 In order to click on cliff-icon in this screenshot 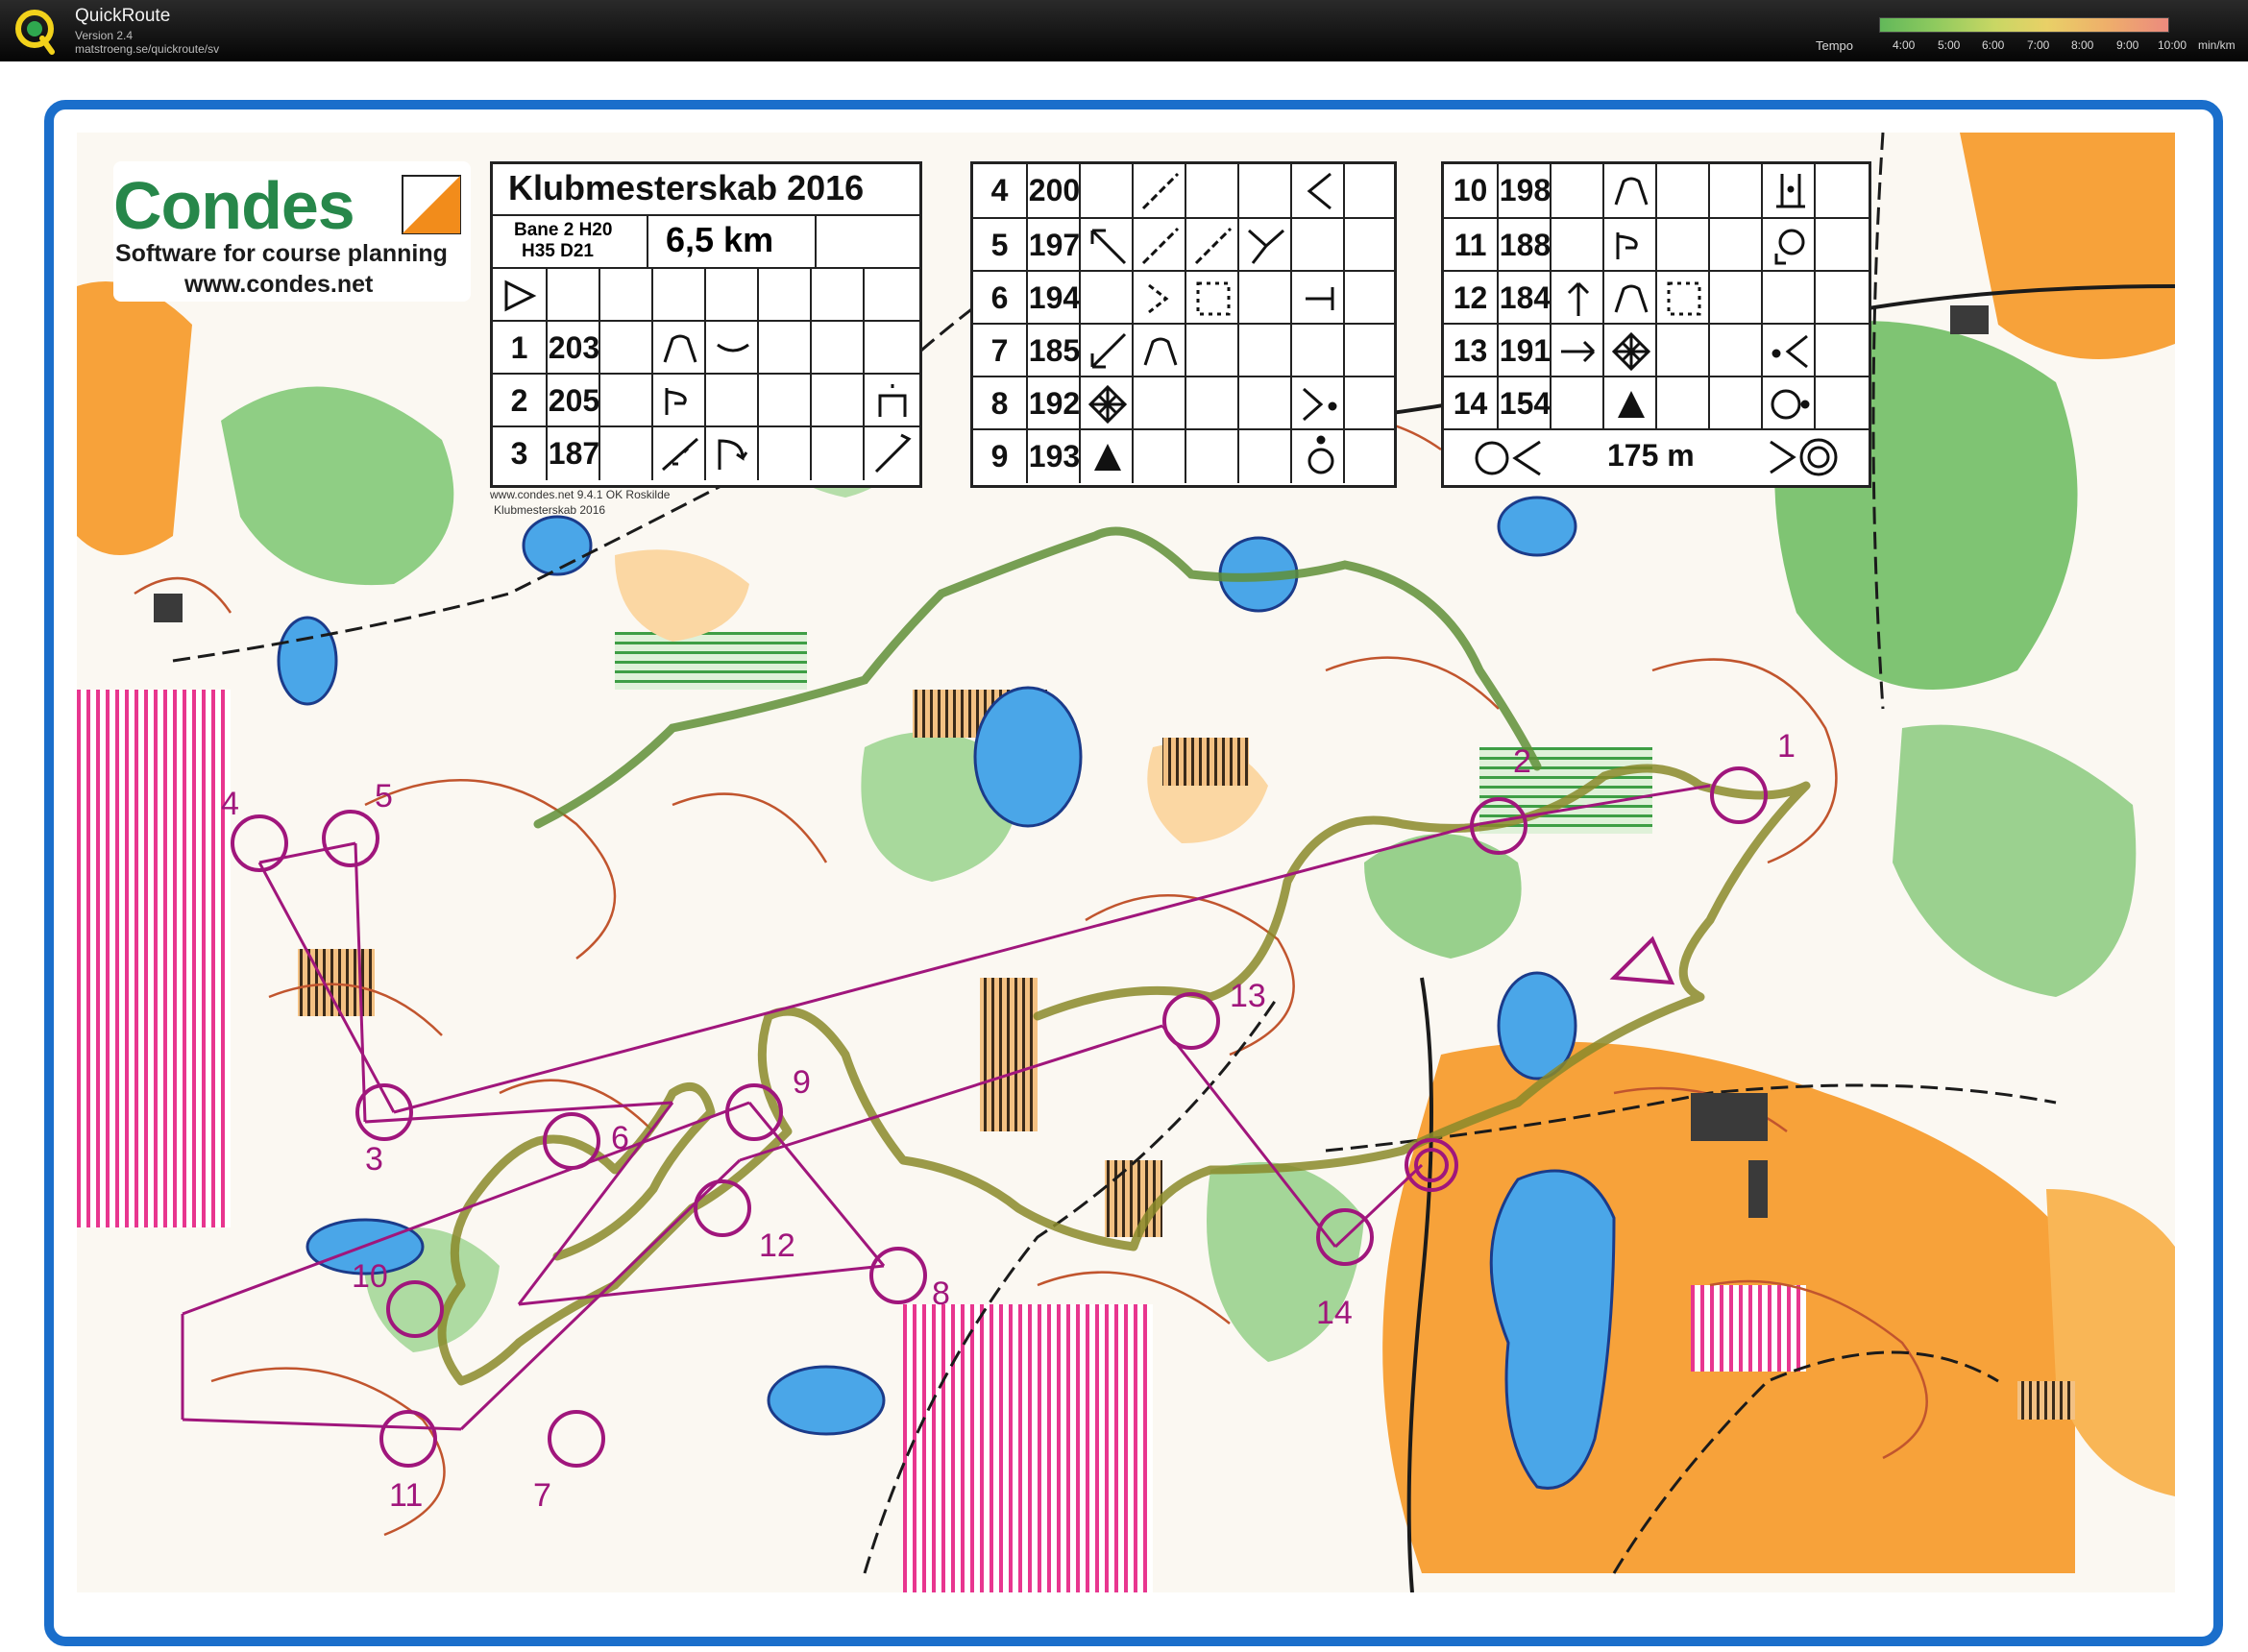, I will do `click(893, 453)`.